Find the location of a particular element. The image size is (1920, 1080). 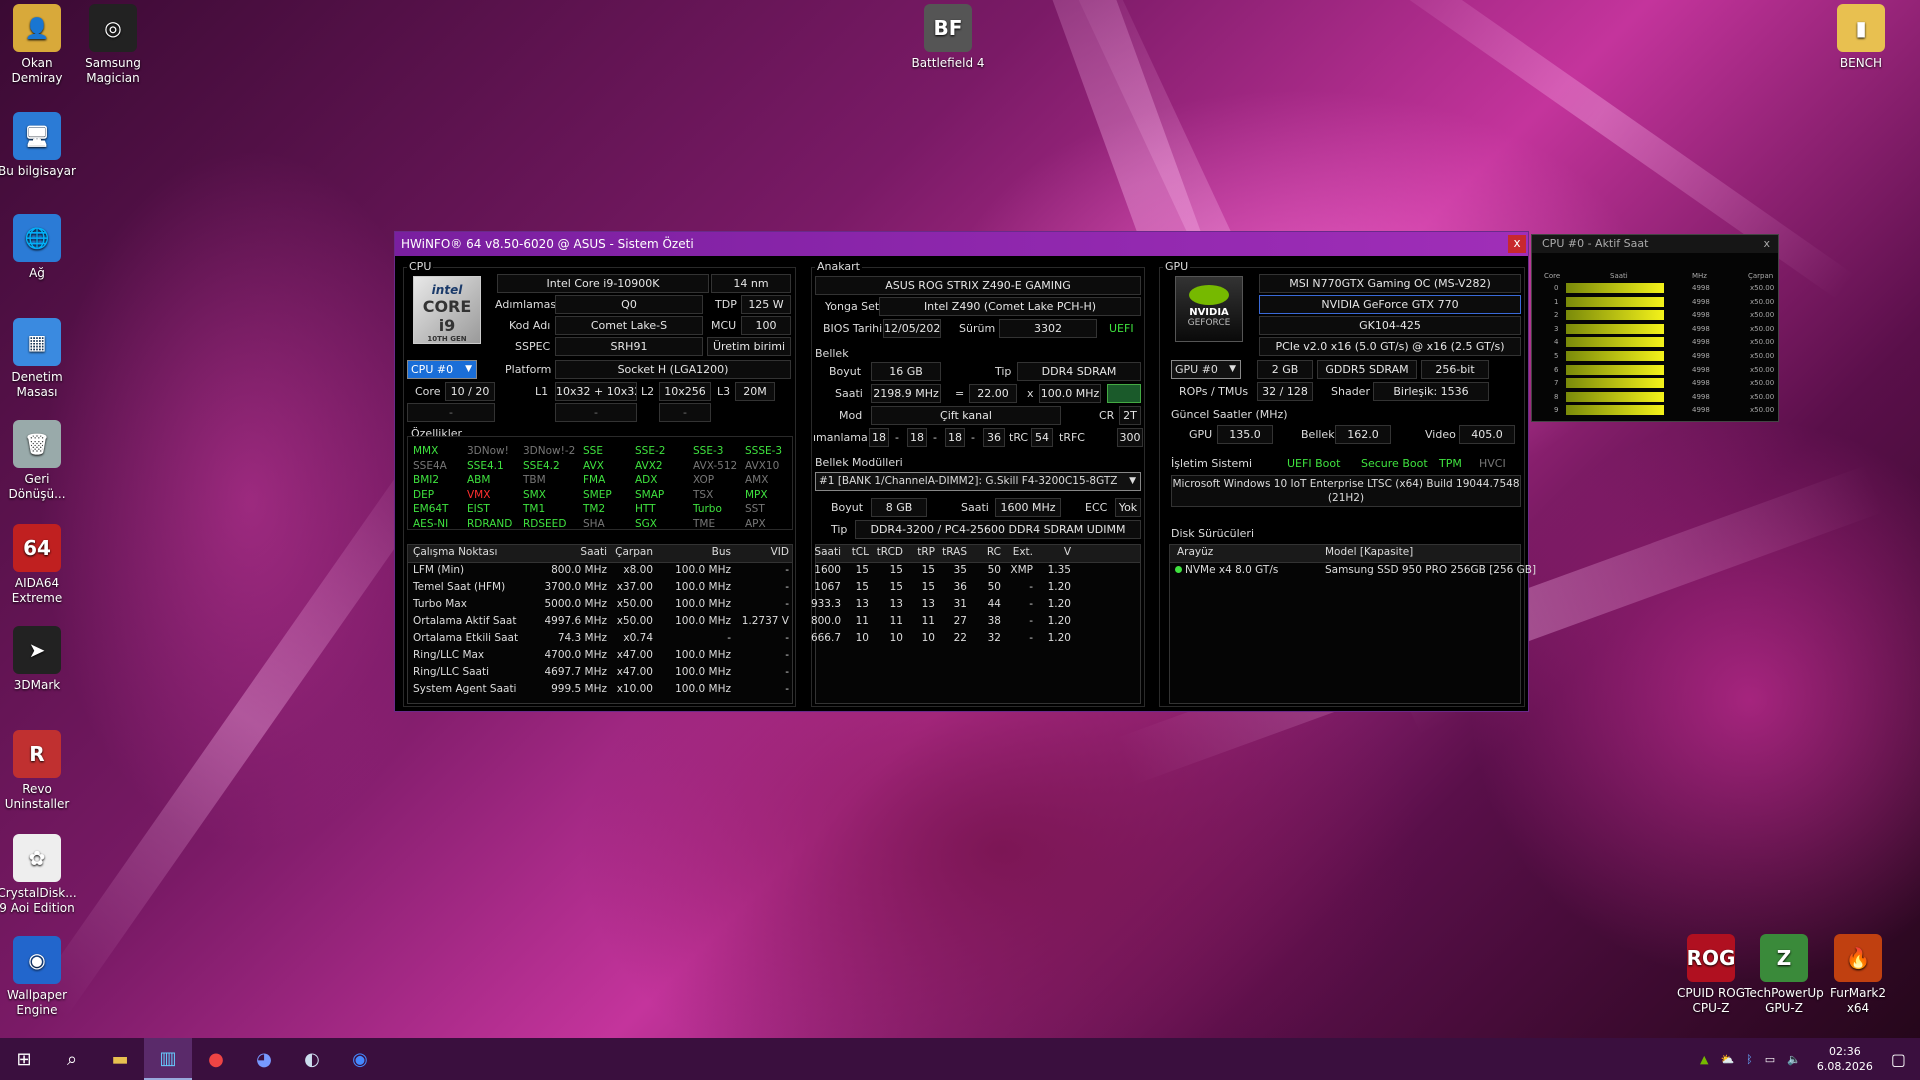

op-cell: Temel Saat (HFM) is located at coordinates (459, 587).